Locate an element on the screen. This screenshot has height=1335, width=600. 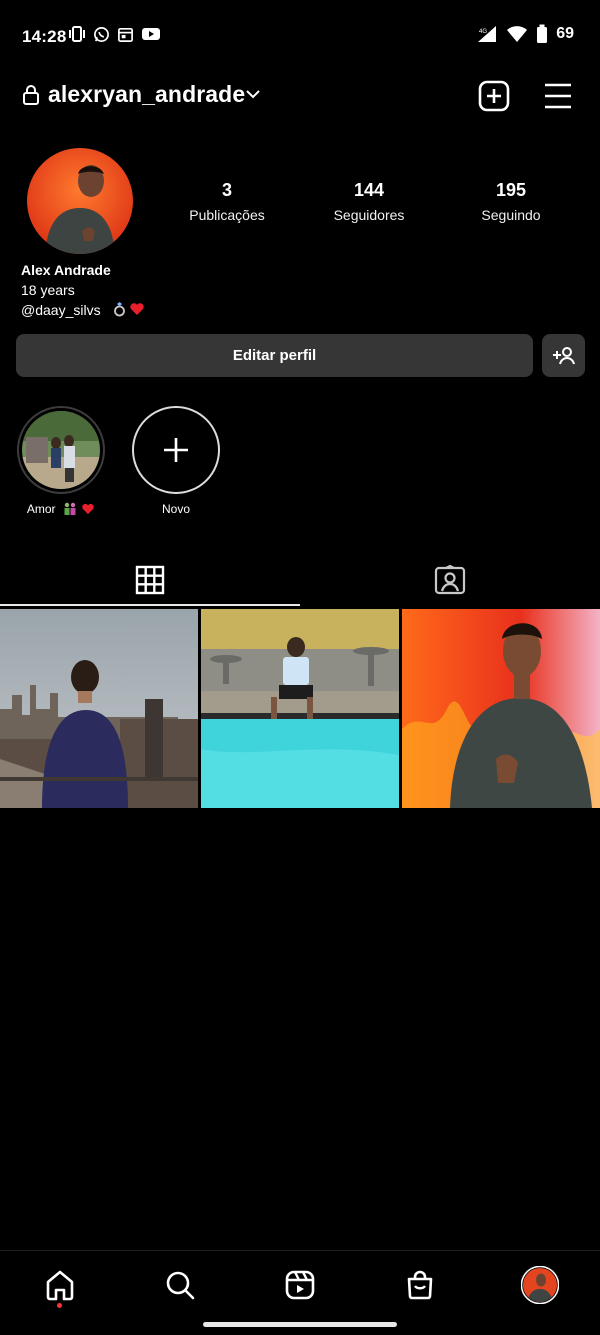
stat-label: Publicações is located at coordinates (227, 215).